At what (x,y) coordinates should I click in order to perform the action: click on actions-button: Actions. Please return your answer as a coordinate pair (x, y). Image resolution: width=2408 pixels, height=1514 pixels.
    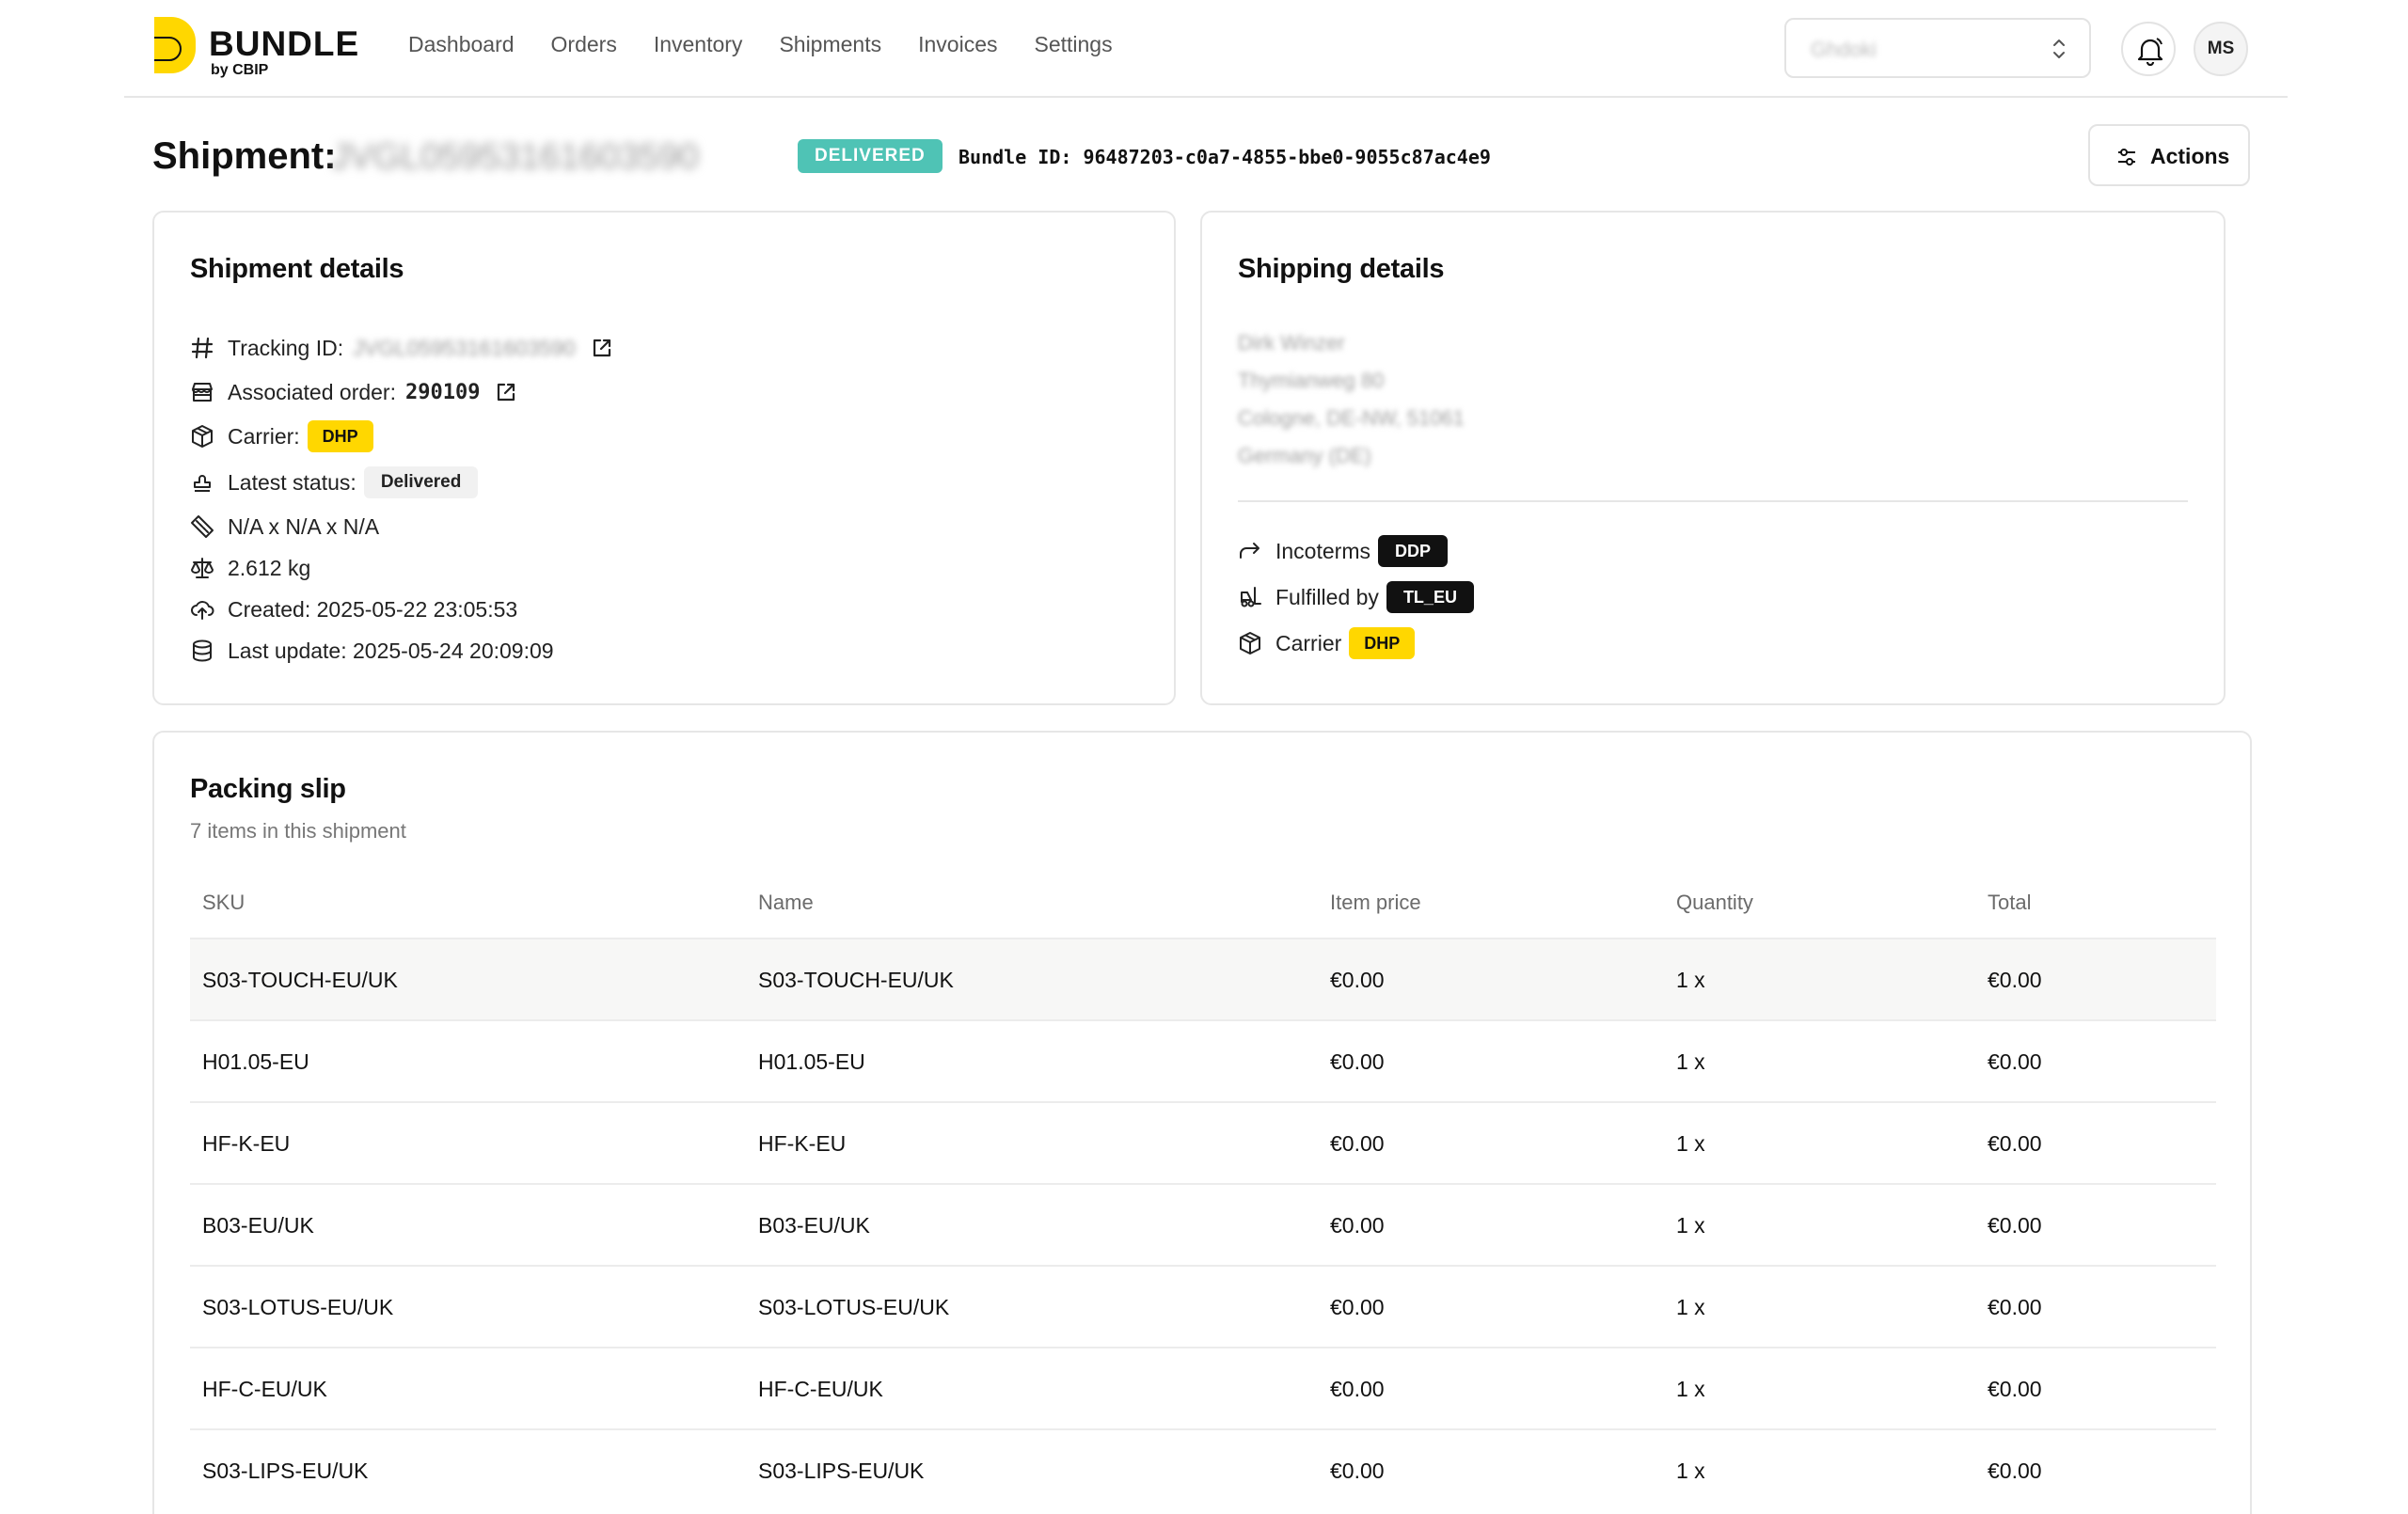
    Looking at the image, I should click on (2169, 155).